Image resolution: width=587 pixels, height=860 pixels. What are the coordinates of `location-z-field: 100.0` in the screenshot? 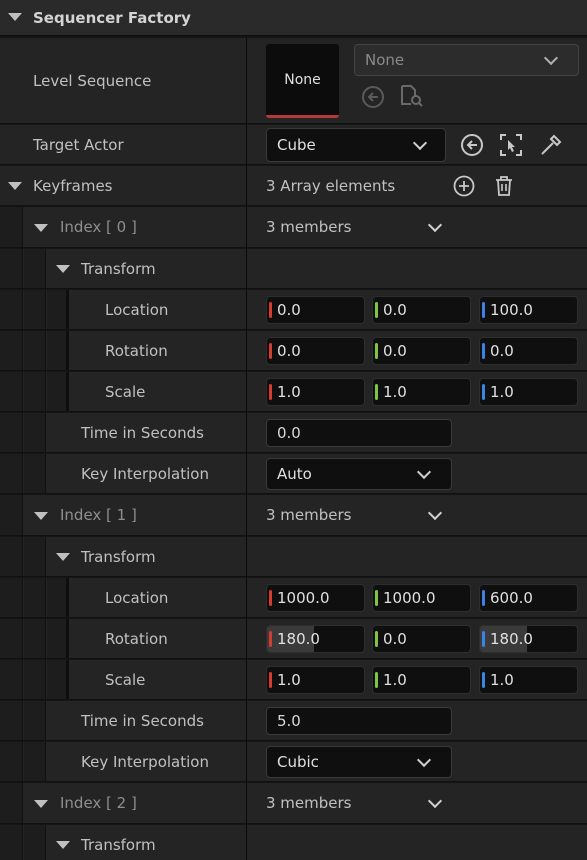 It's located at (528, 310).